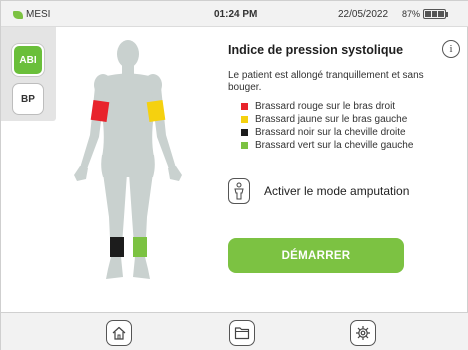  I want to click on legend-label: Brassard jaune sur le bras gauche, so click(331, 119).